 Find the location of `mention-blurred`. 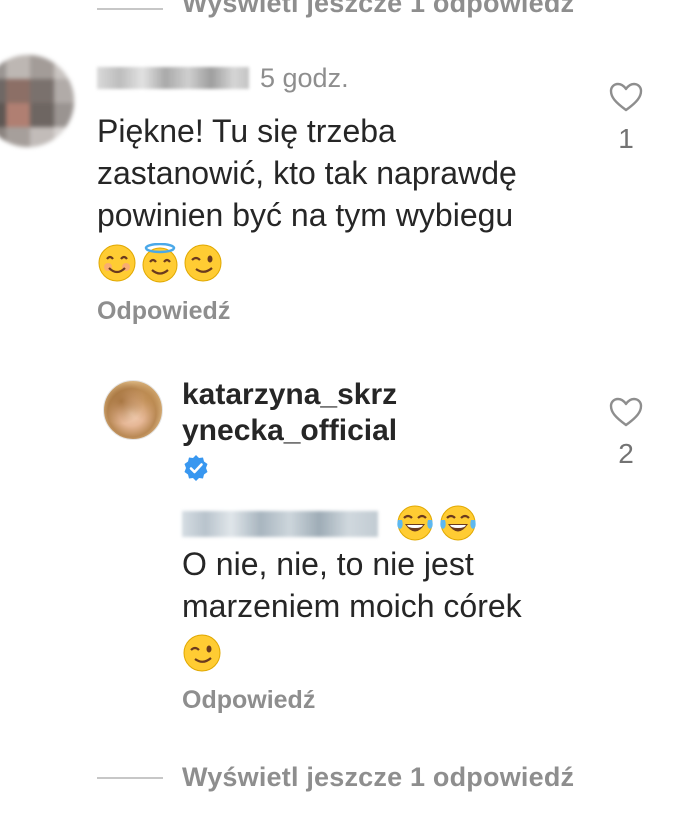

mention-blurred is located at coordinates (280, 524).